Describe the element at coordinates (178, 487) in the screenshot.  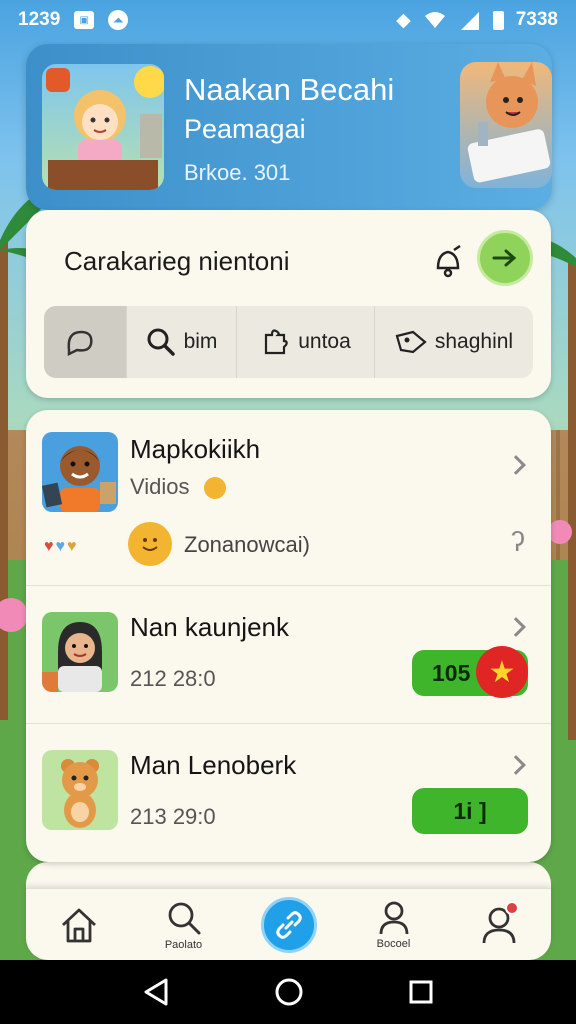
I see `item-subtitle: Vidios` at that location.